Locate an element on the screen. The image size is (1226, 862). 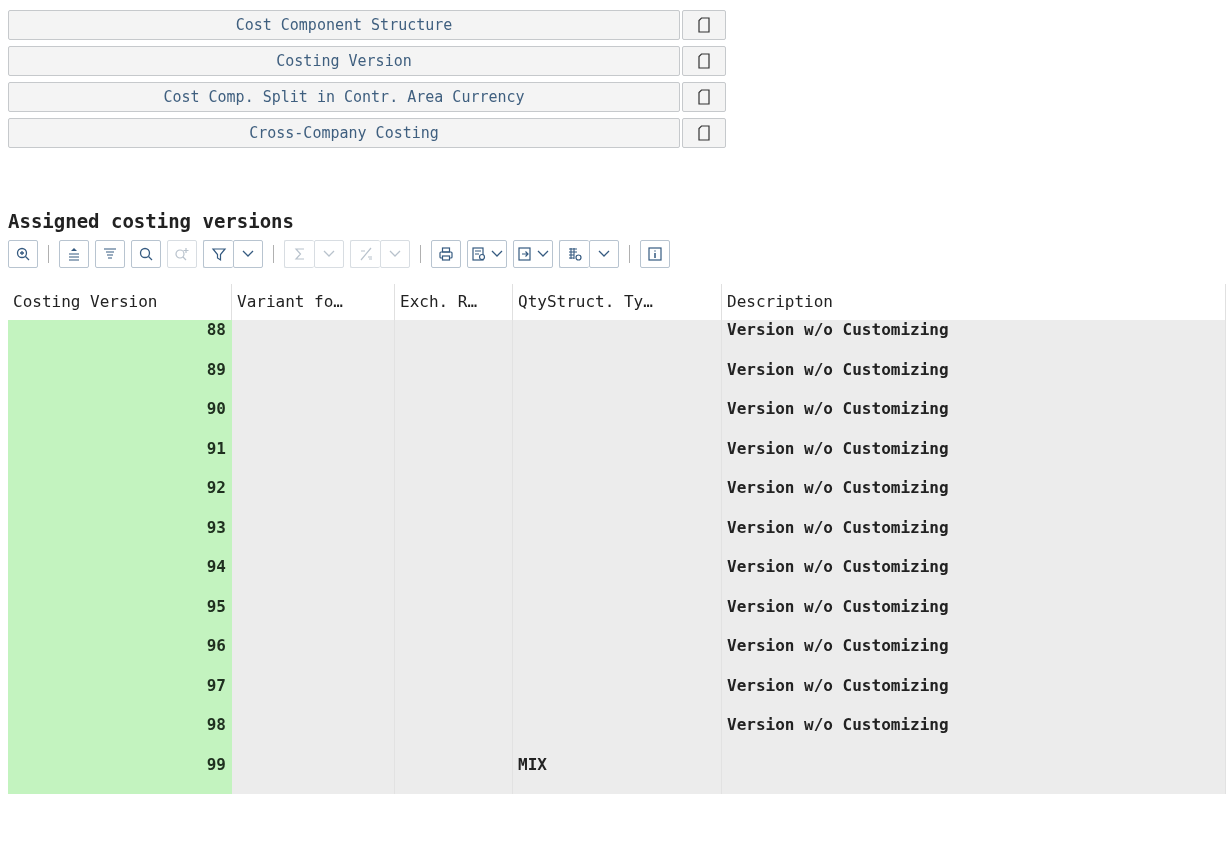
table-cell: 98 is located at coordinates (120, 735).